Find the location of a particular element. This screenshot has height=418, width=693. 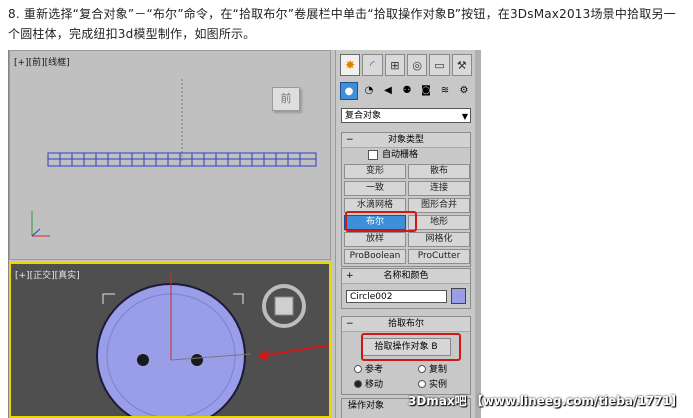

loft-button: 放样 is located at coordinates (375, 239).